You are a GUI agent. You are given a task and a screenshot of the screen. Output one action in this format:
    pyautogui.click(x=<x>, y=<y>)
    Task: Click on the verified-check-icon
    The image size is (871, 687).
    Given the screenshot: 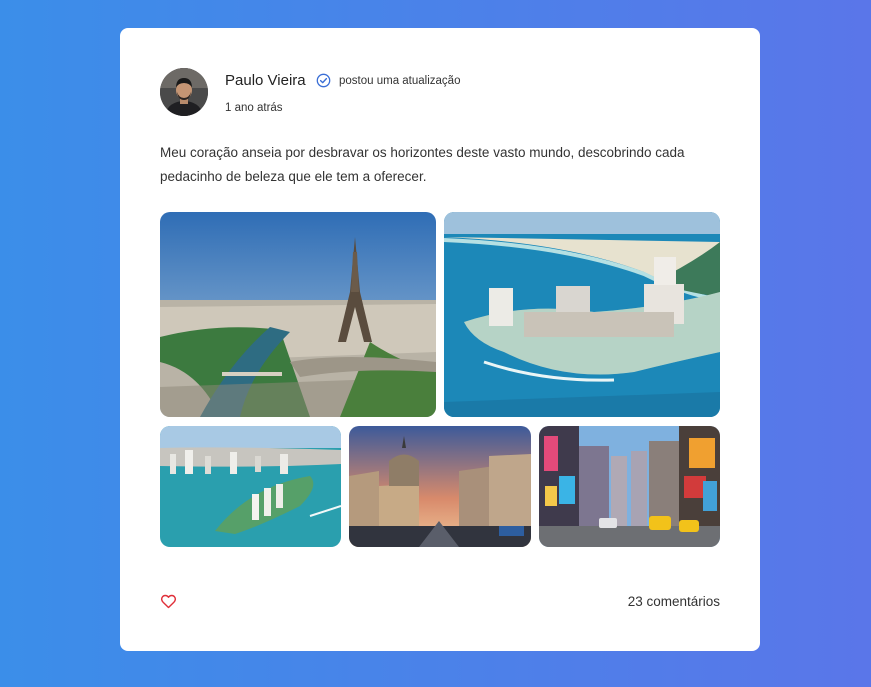 What is the action you would take?
    pyautogui.click(x=323, y=80)
    